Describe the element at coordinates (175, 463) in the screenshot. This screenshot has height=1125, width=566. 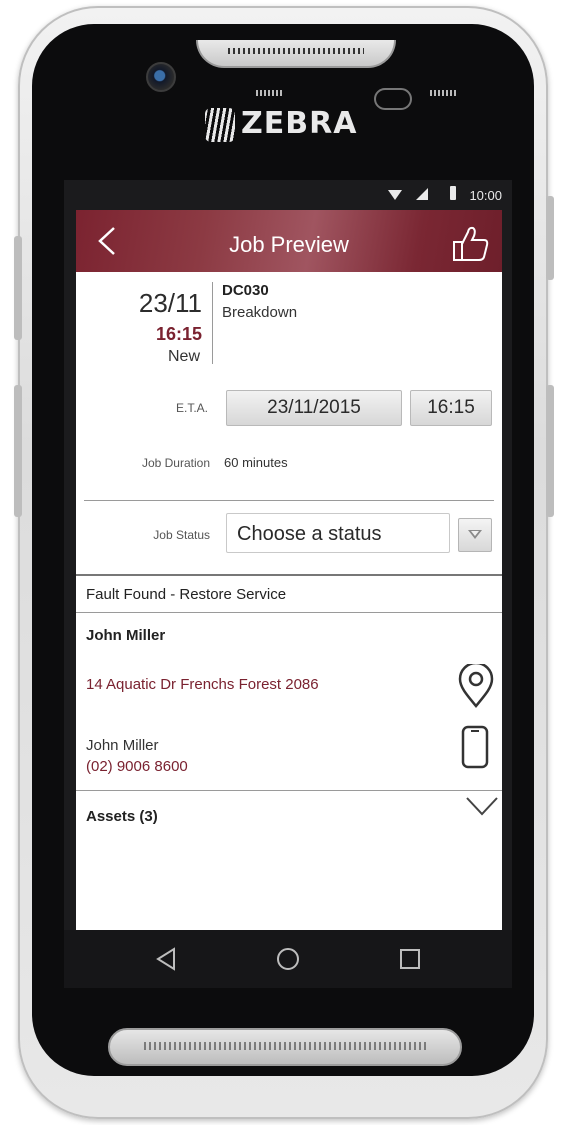
I see `job-duration-label: Job Duration` at that location.